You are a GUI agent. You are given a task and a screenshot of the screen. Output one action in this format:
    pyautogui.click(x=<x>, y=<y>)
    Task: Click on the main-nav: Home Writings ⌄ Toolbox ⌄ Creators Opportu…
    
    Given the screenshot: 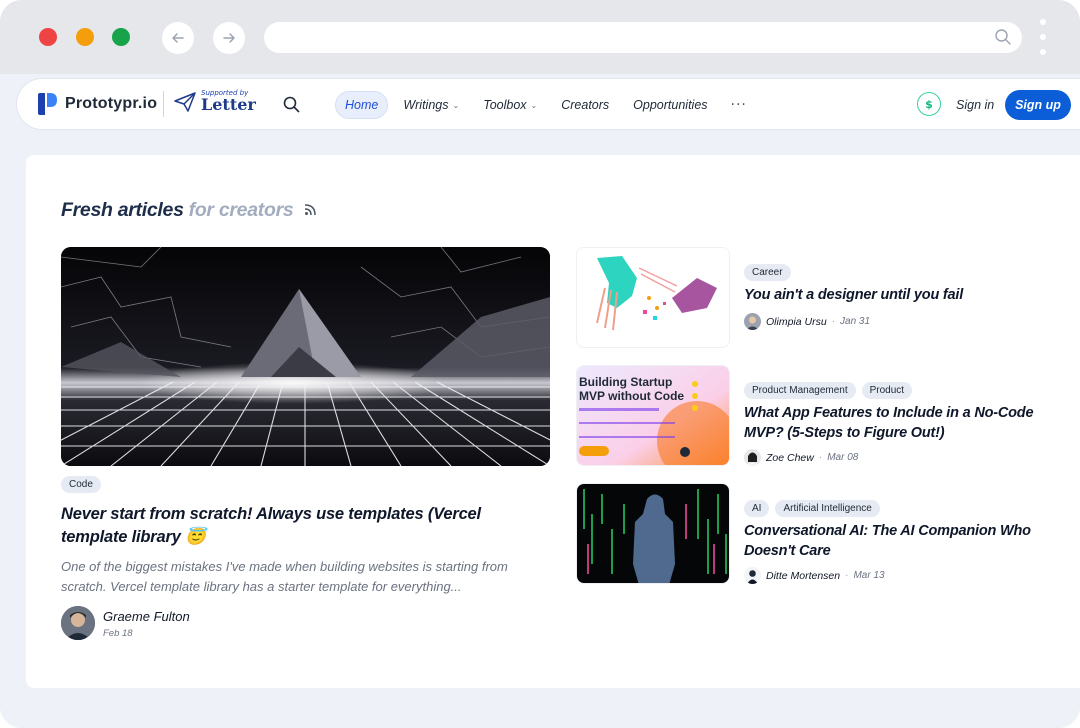 What is the action you would take?
    pyautogui.click(x=545, y=105)
    